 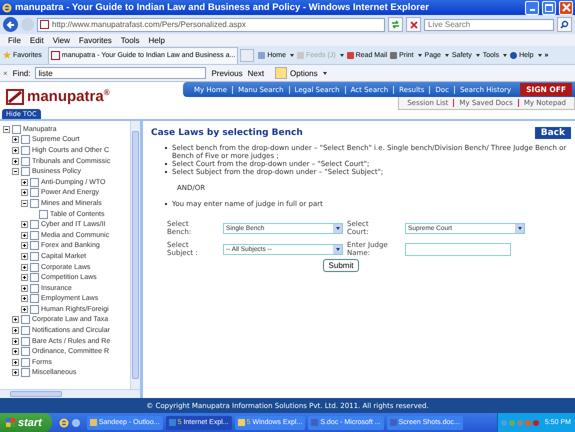 What do you see at coordinates (256, 73) in the screenshot?
I see `next-button: Next` at bounding box center [256, 73].